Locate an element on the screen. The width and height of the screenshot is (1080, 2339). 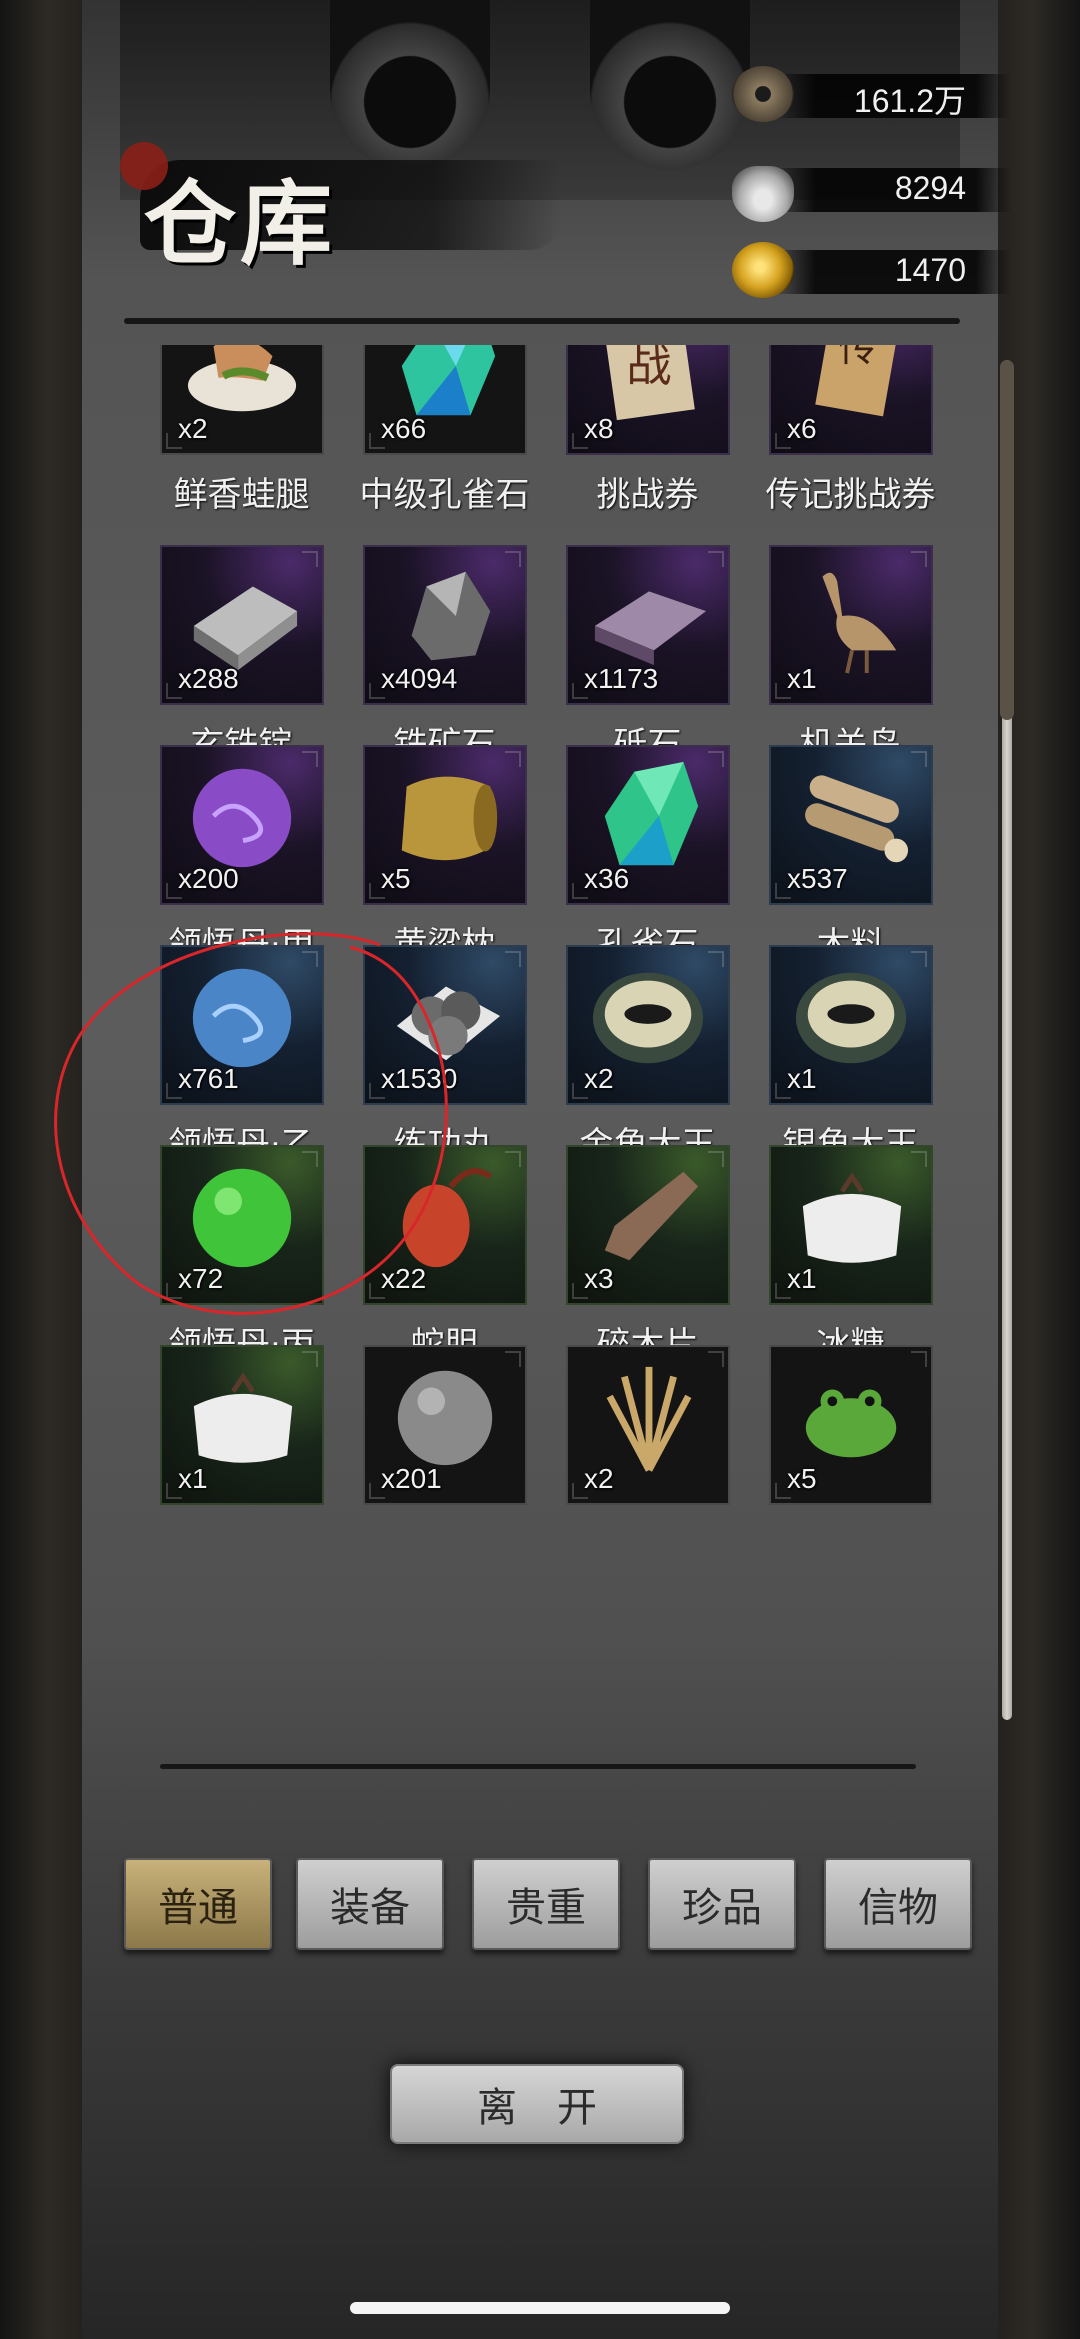
bottom-divider is located at coordinates (538, 1766).